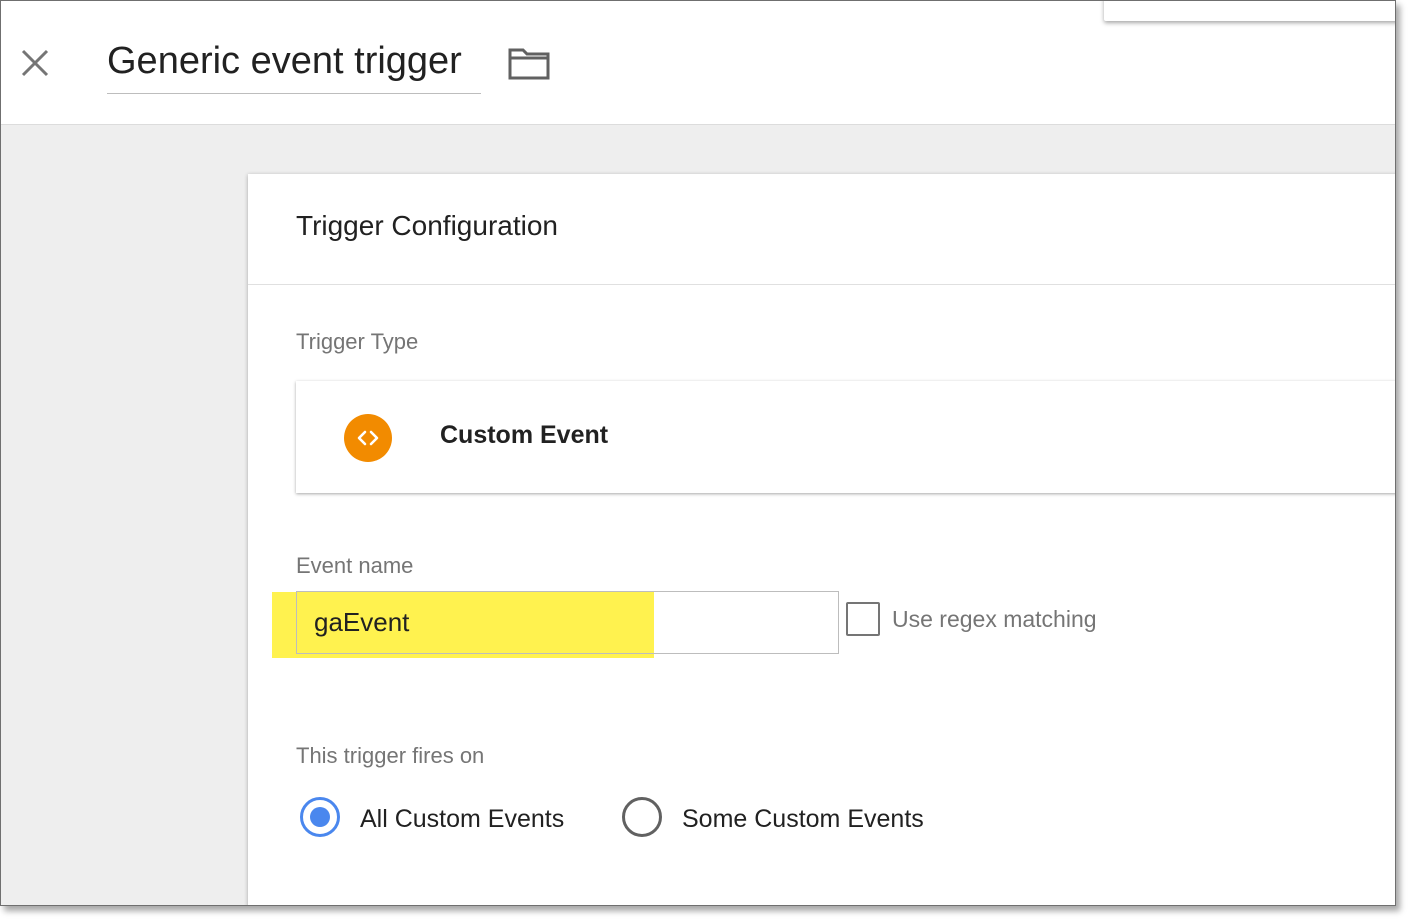  I want to click on trigger-name-field: Generic event trigger, so click(294, 64).